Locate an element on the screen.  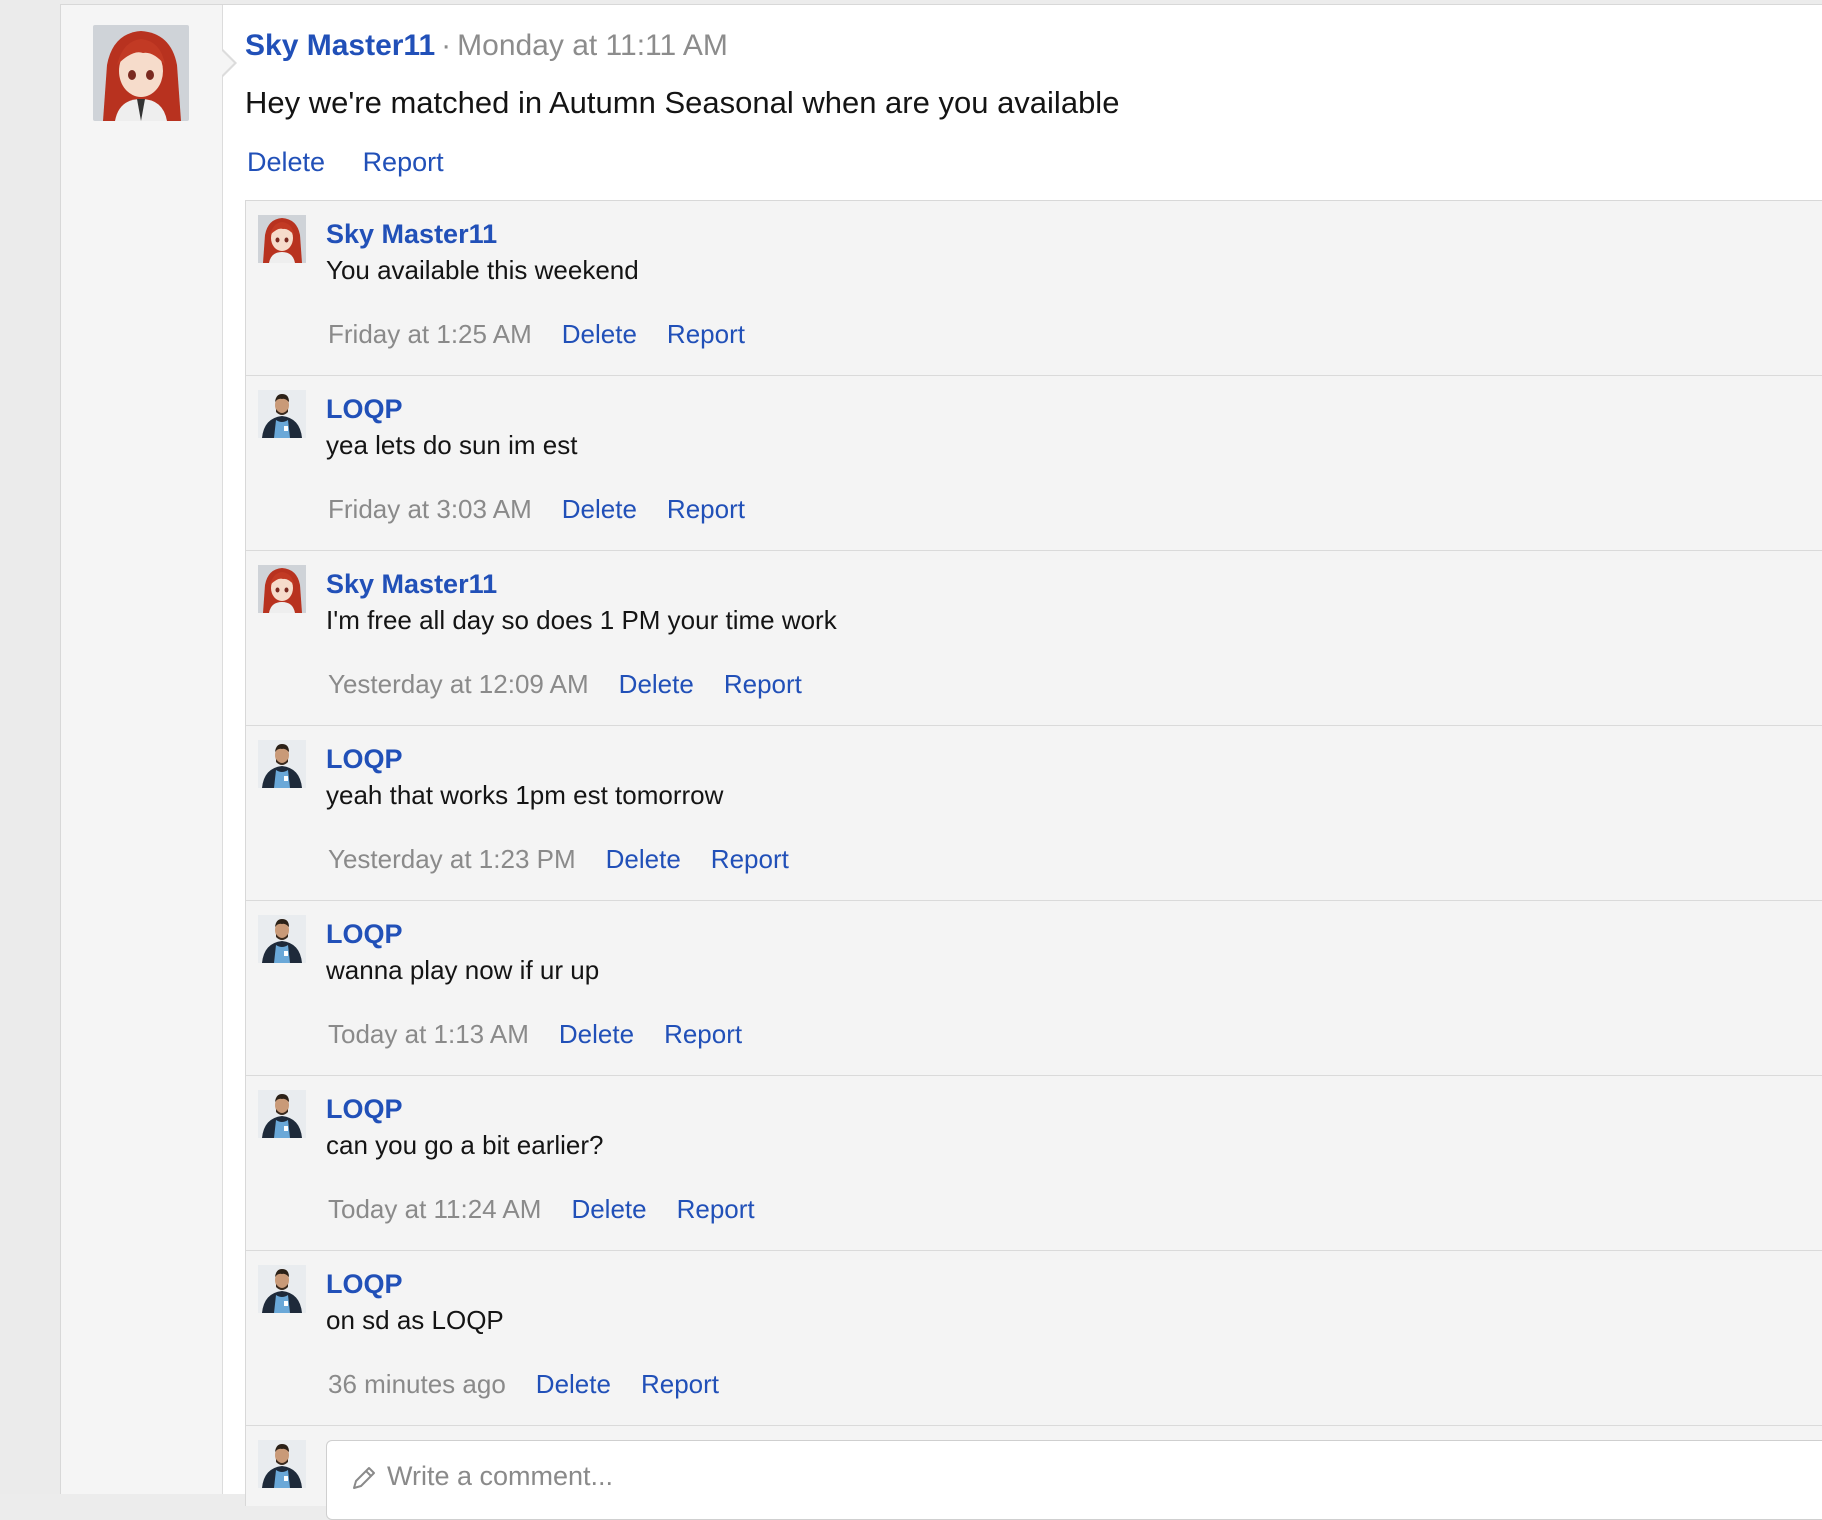
comment-timestamp: Yesterday at 1:23 PM is located at coordinates (452, 859).